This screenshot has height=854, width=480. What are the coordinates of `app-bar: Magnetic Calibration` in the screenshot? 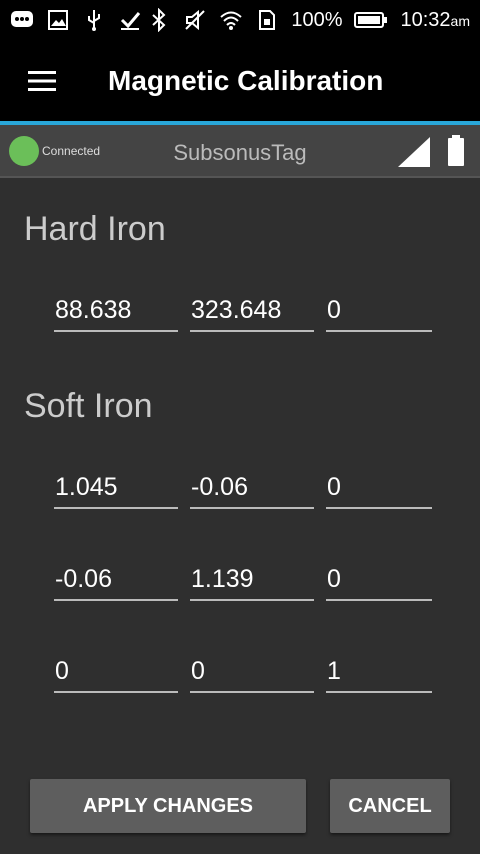 It's located at (240, 80).